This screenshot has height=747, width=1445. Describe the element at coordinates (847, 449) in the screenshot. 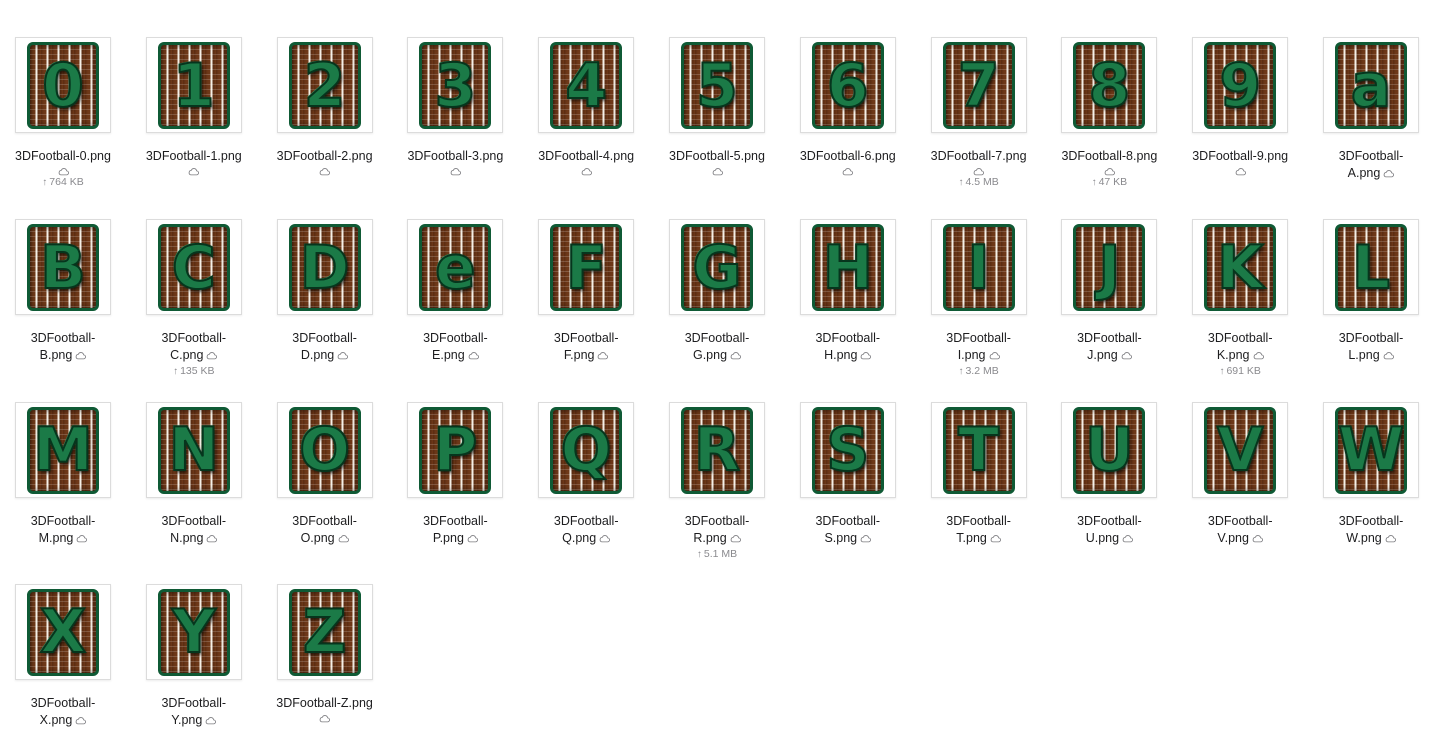

I see `file-thumbnail: S` at that location.